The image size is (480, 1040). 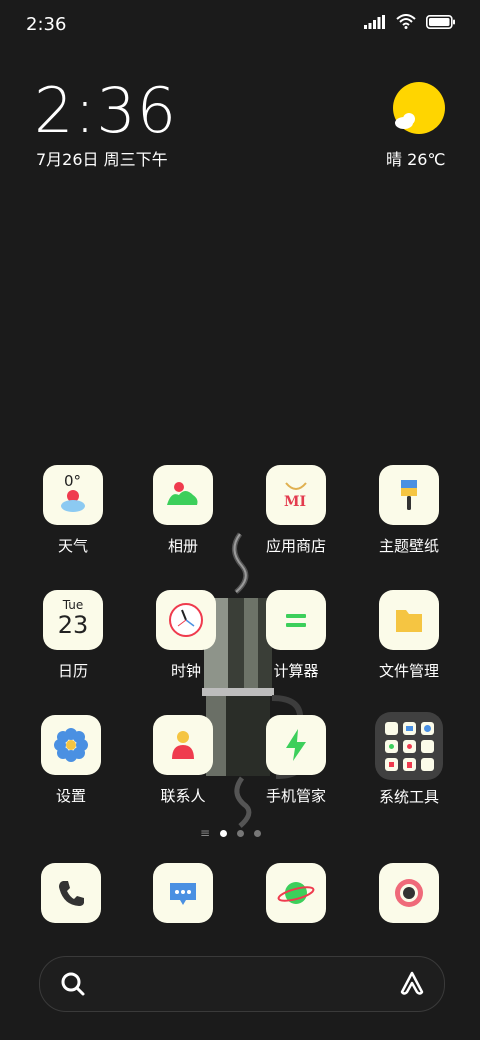 I want to click on app-store-logo-text: MI, so click(x=295, y=502).